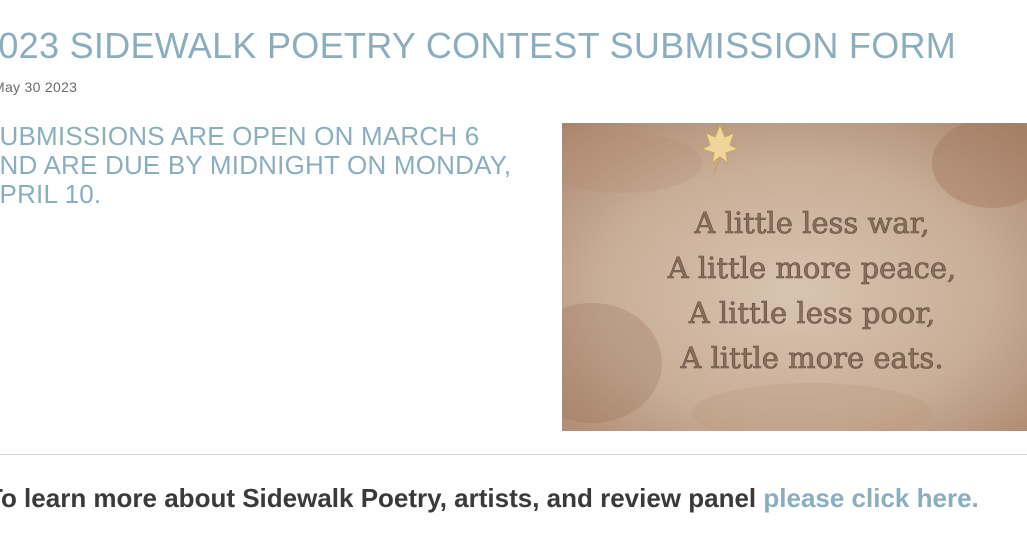 This screenshot has height=539, width=1027. What do you see at coordinates (513, 454) in the screenshot?
I see `section-divider` at bounding box center [513, 454].